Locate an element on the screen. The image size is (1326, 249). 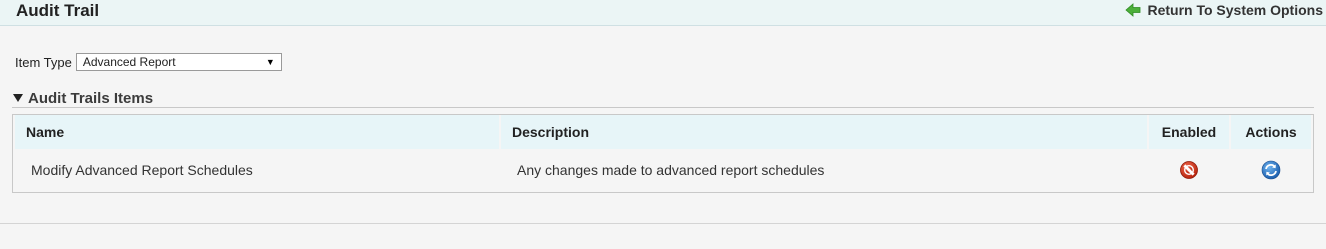
return-to-system-options-link: Return To System Options is located at coordinates (1224, 10).